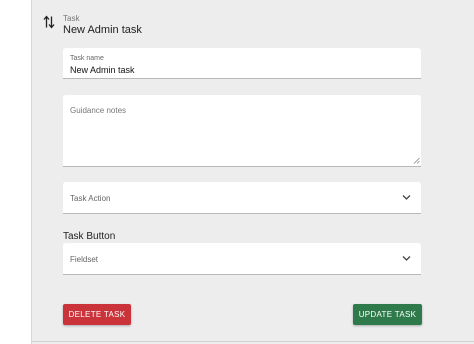 Image resolution: width=474 pixels, height=344 pixels. Describe the element at coordinates (87, 58) in the screenshot. I see `task-name-label: Task name` at that location.